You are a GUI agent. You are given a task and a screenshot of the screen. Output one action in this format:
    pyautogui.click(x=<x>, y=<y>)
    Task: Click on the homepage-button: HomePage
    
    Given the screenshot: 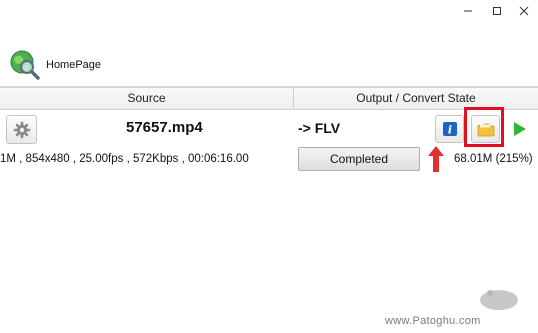 What is the action you would take?
    pyautogui.click(x=54, y=65)
    